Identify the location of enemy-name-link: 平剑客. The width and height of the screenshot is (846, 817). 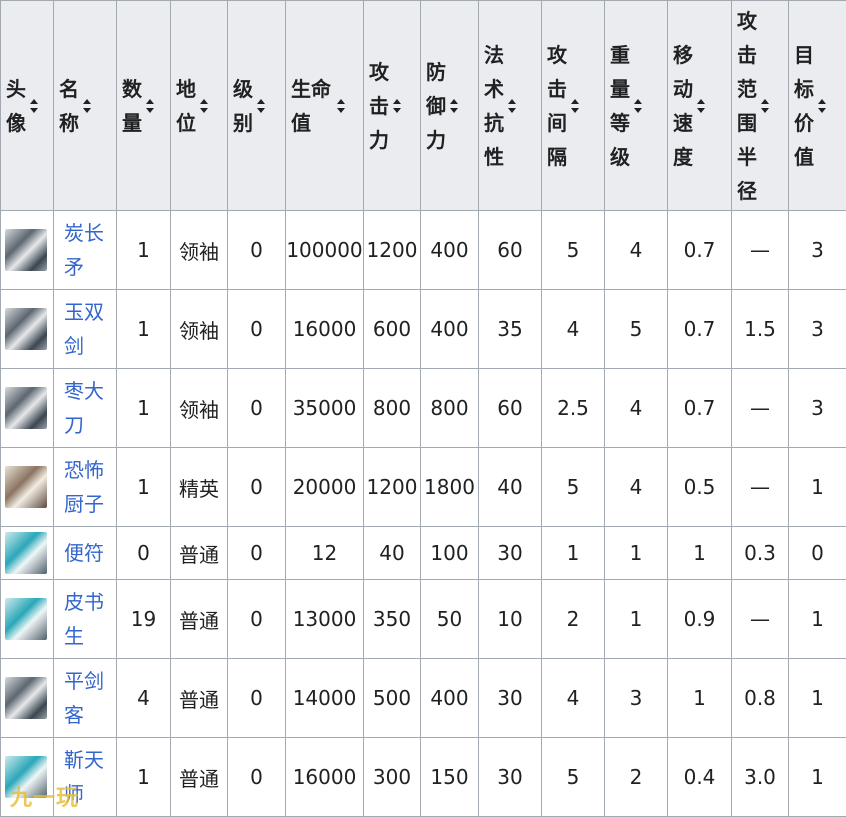
(87, 698).